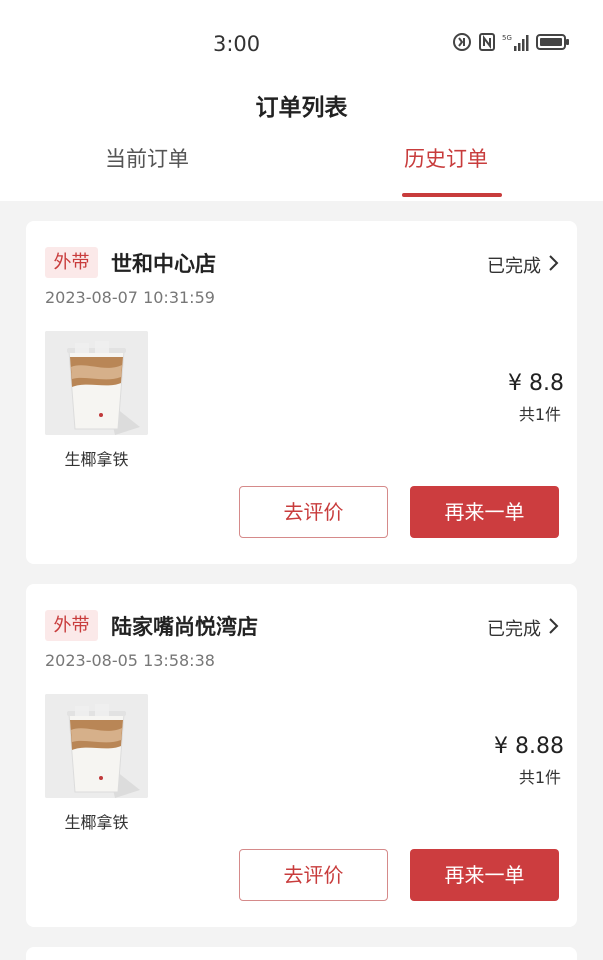 The height and width of the screenshot is (960, 603). I want to click on status-icons: 5G, so click(511, 44).